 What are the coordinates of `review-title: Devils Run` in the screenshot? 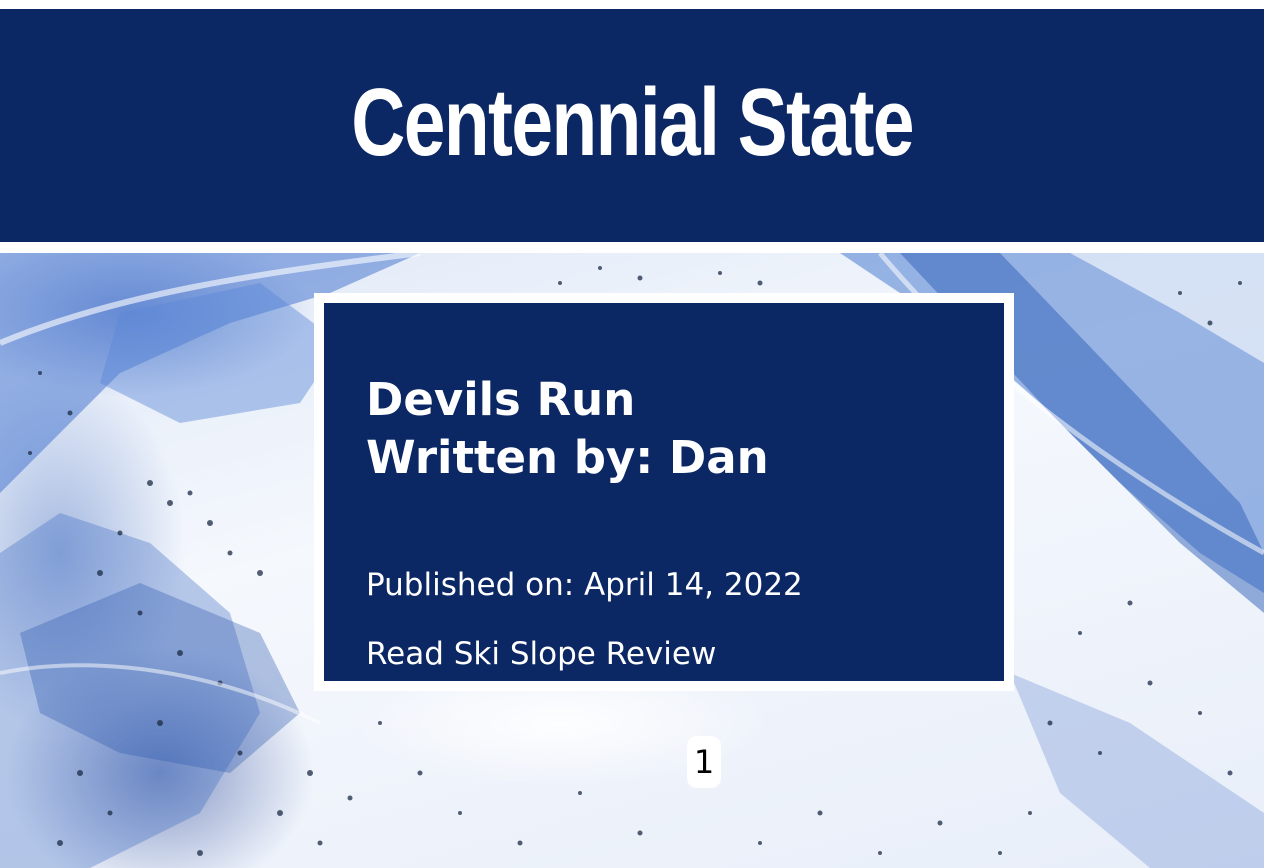 It's located at (501, 399).